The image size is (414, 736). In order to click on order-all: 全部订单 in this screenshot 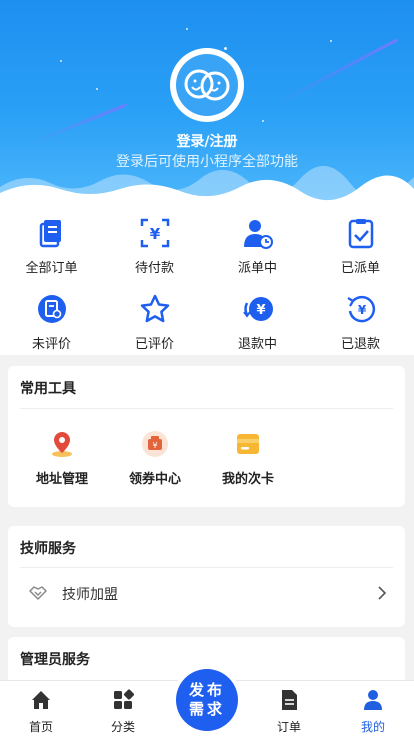, I will do `click(51, 244)`.